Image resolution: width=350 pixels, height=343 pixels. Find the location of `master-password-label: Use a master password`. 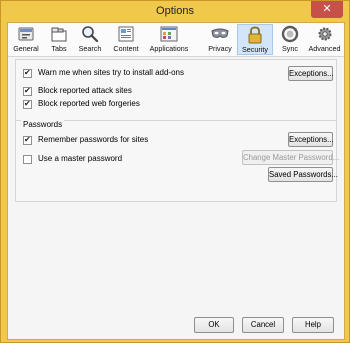

master-password-label: Use a master password is located at coordinates (80, 158).